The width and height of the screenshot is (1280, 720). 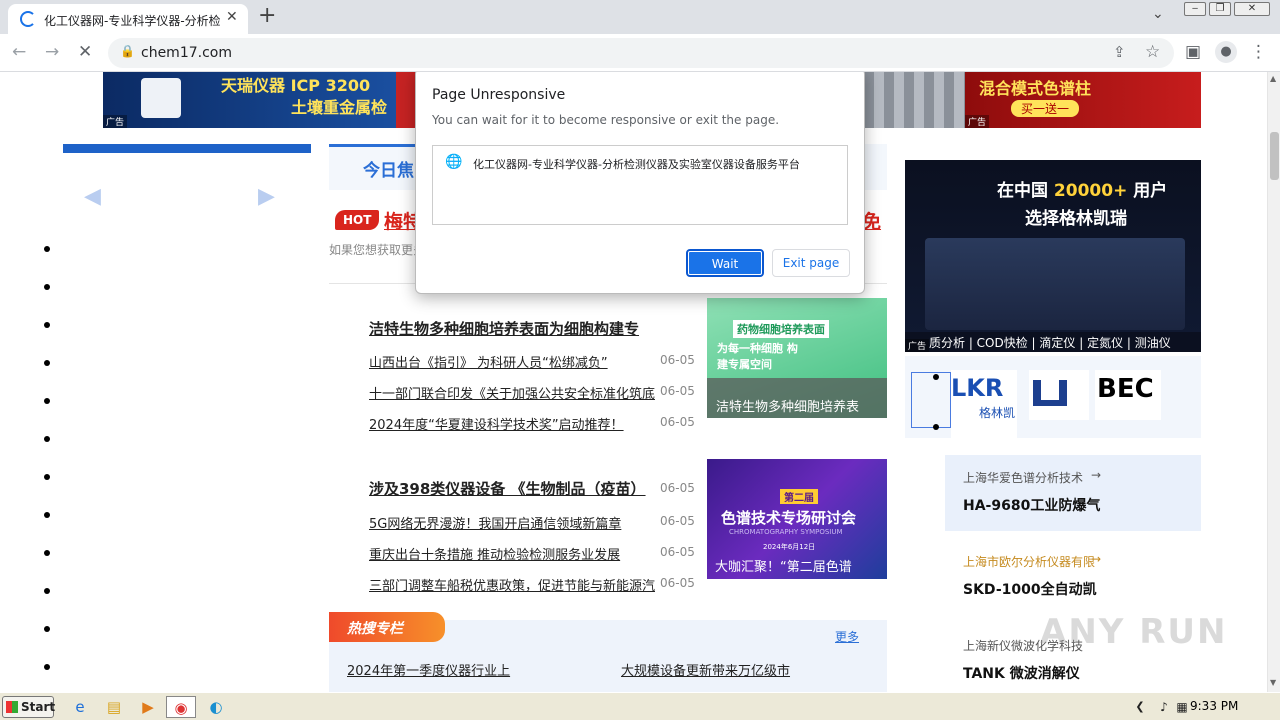 I want to click on banner-ad-middle-right, so click(x=914, y=100).